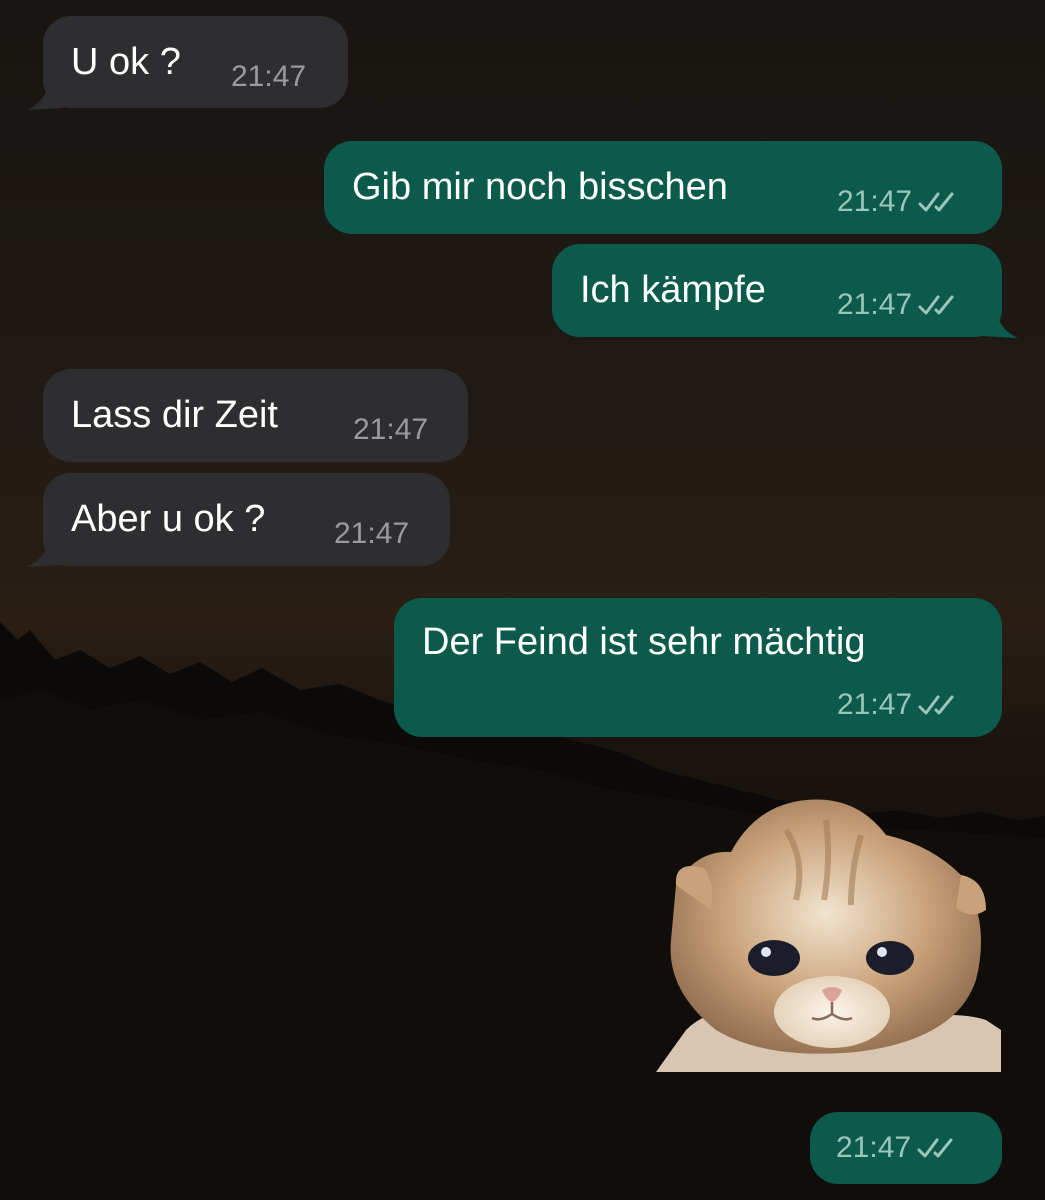  Describe the element at coordinates (174, 415) in the screenshot. I see `message-text: Lass dir Zeit` at that location.